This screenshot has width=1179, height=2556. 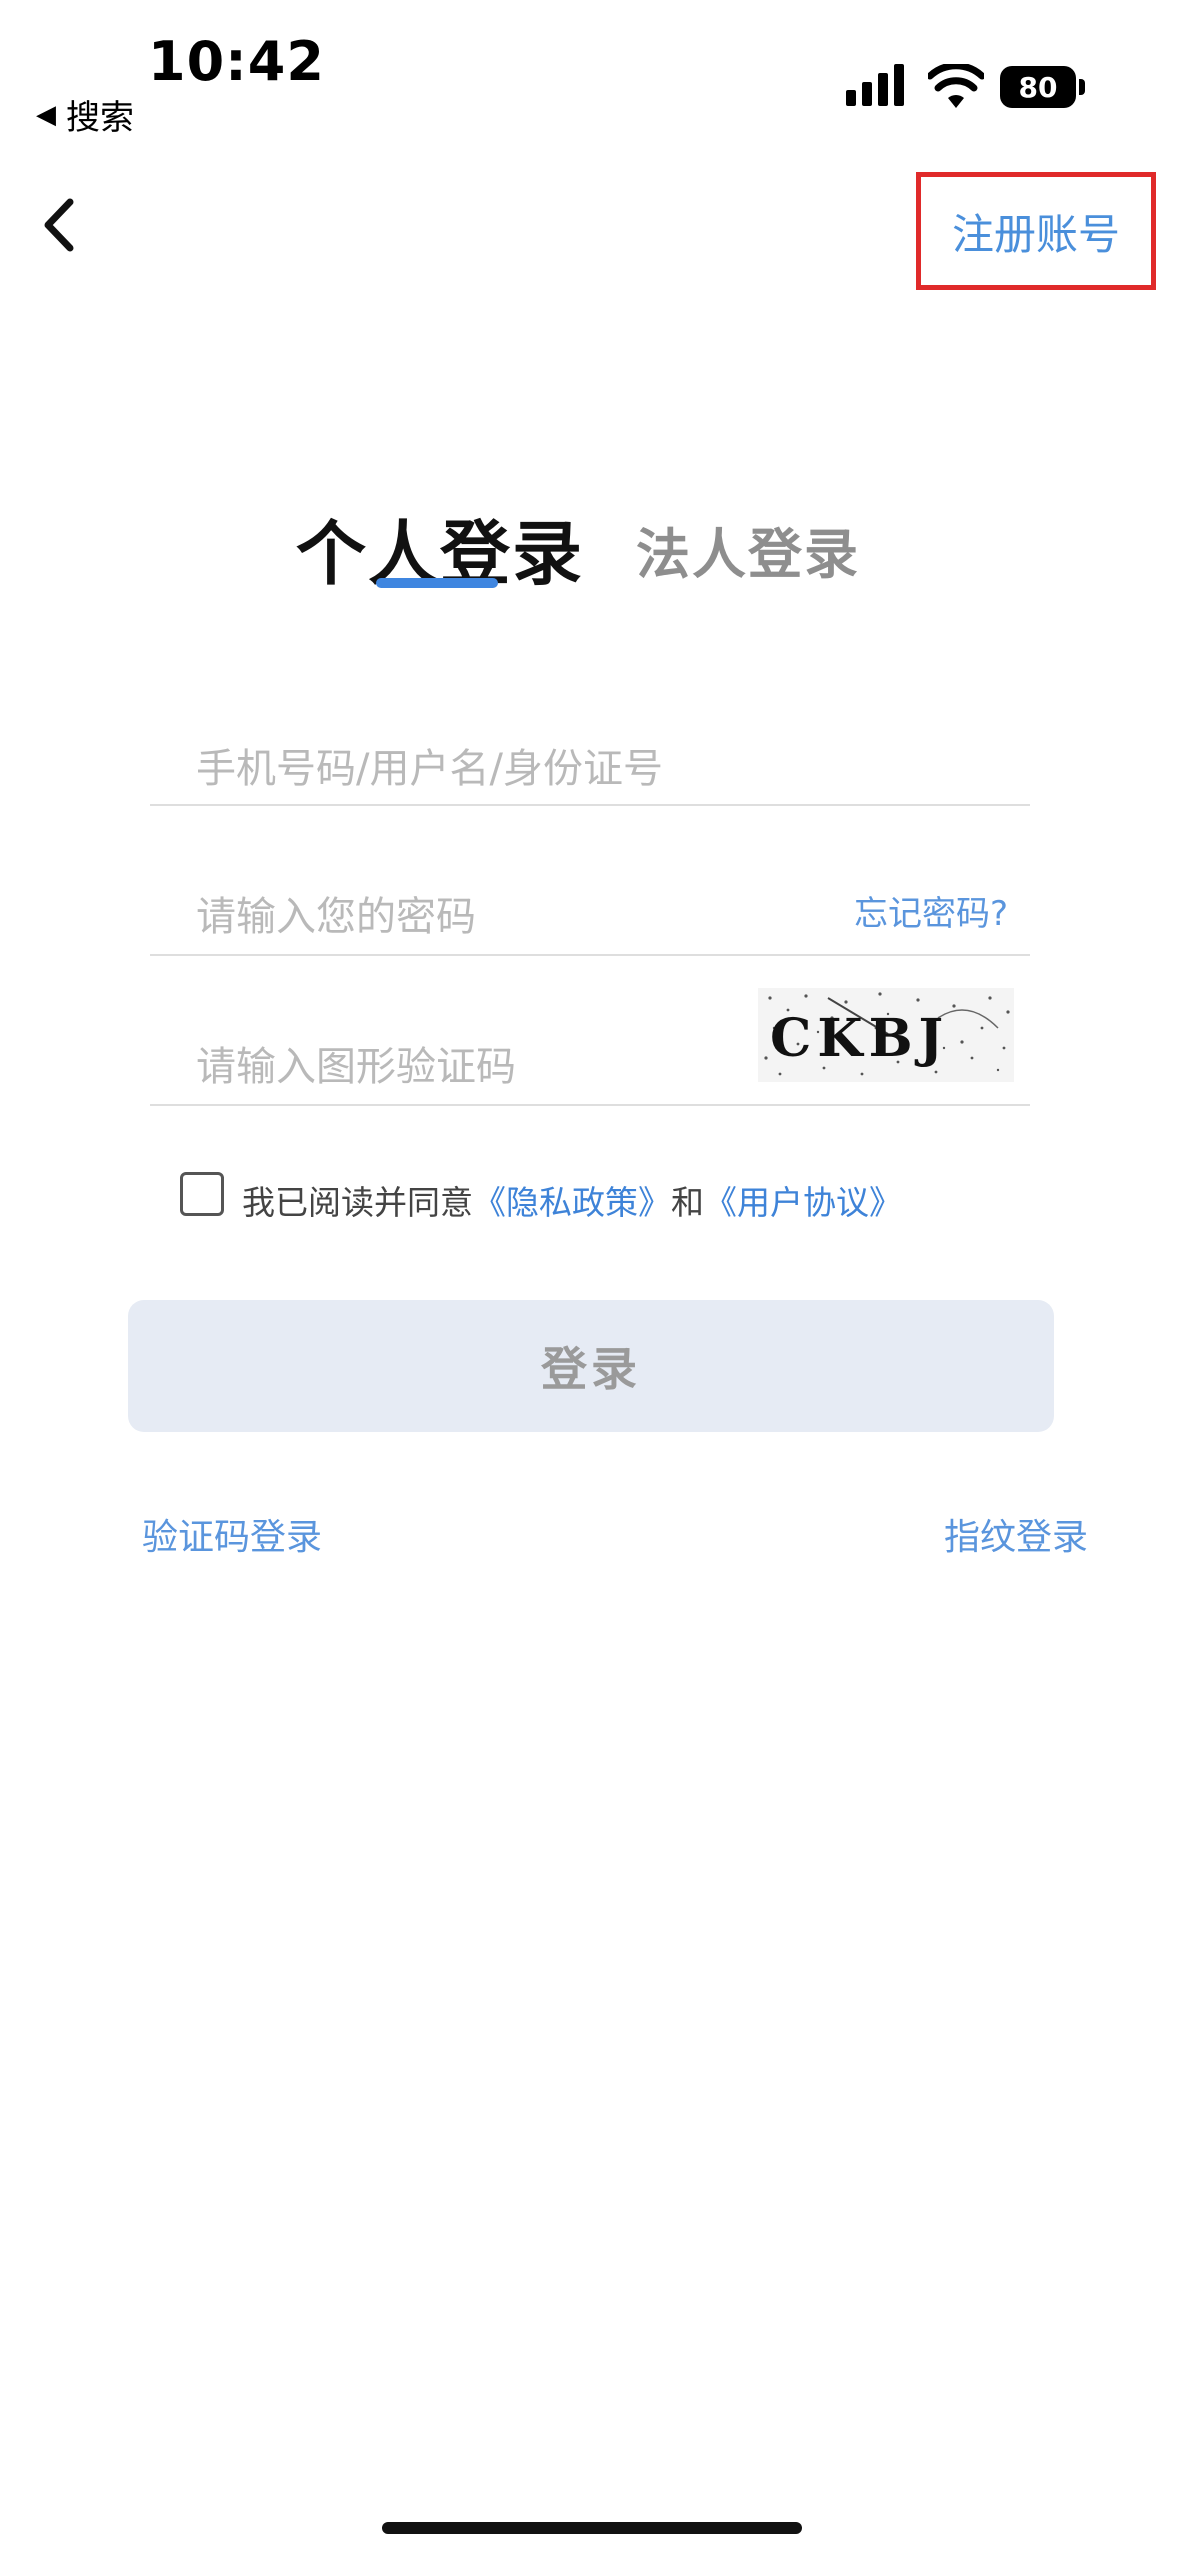 I want to click on agreement-prefix: 我已阅读并同意, so click(x=357, y=1202).